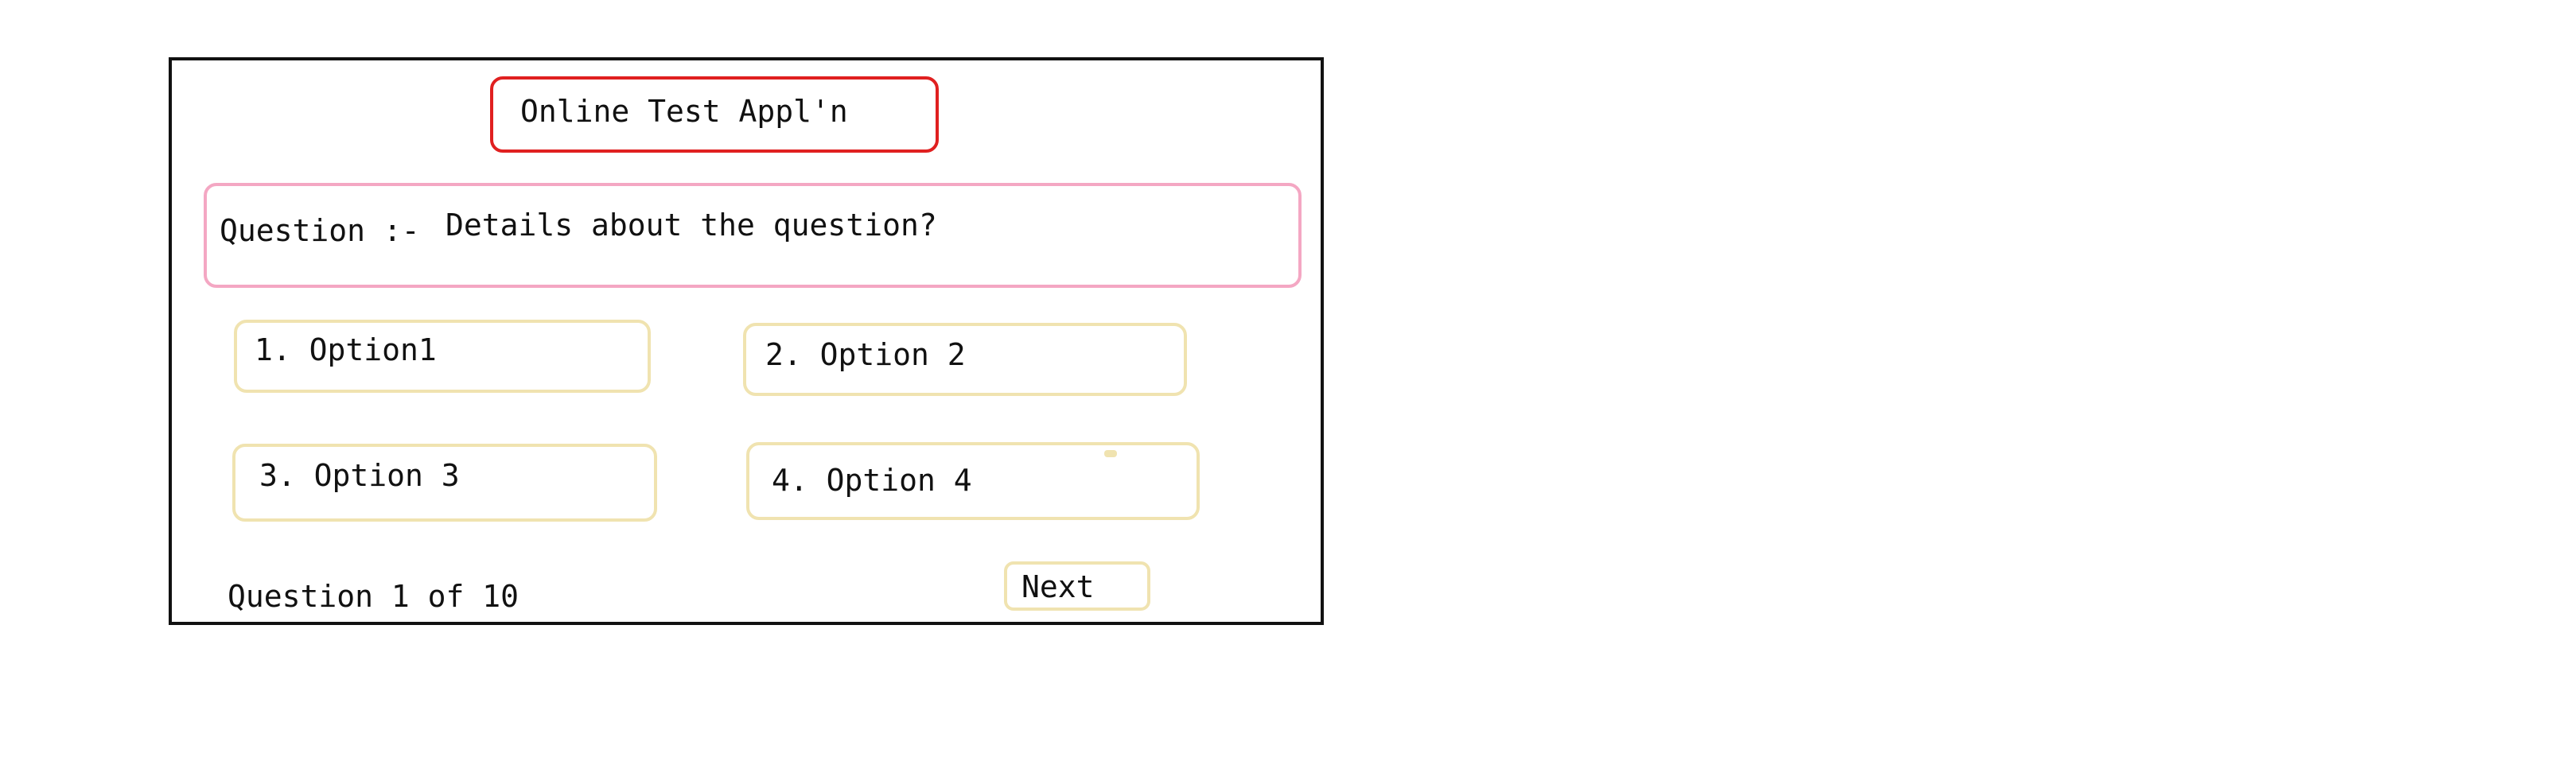 This screenshot has width=2576, height=757. Describe the element at coordinates (374, 596) in the screenshot. I see `question-progress: Question 1 of 10` at that location.